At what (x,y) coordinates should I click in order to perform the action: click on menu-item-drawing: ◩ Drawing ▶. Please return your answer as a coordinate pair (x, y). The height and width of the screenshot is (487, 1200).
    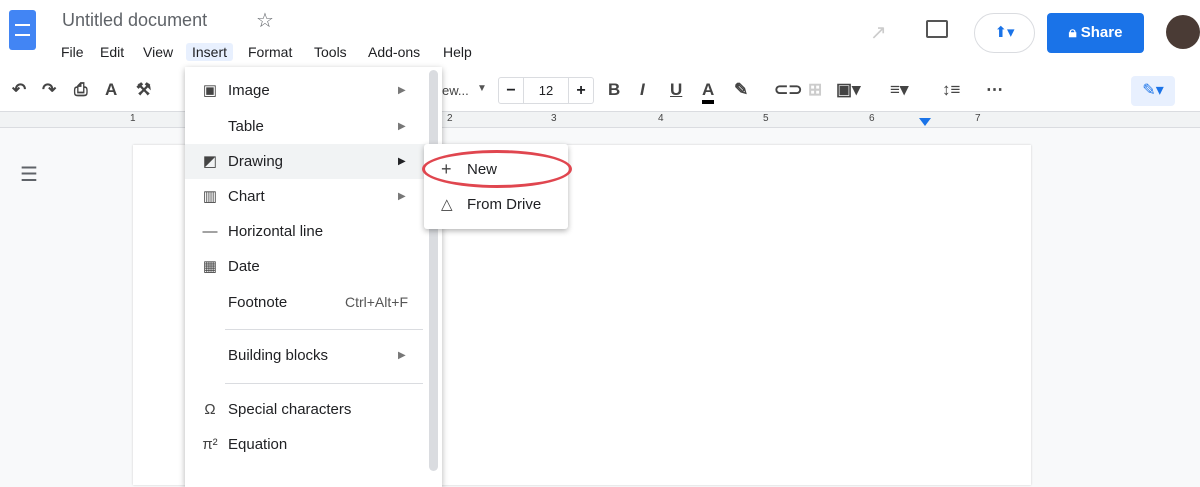
    Looking at the image, I should click on (307, 161).